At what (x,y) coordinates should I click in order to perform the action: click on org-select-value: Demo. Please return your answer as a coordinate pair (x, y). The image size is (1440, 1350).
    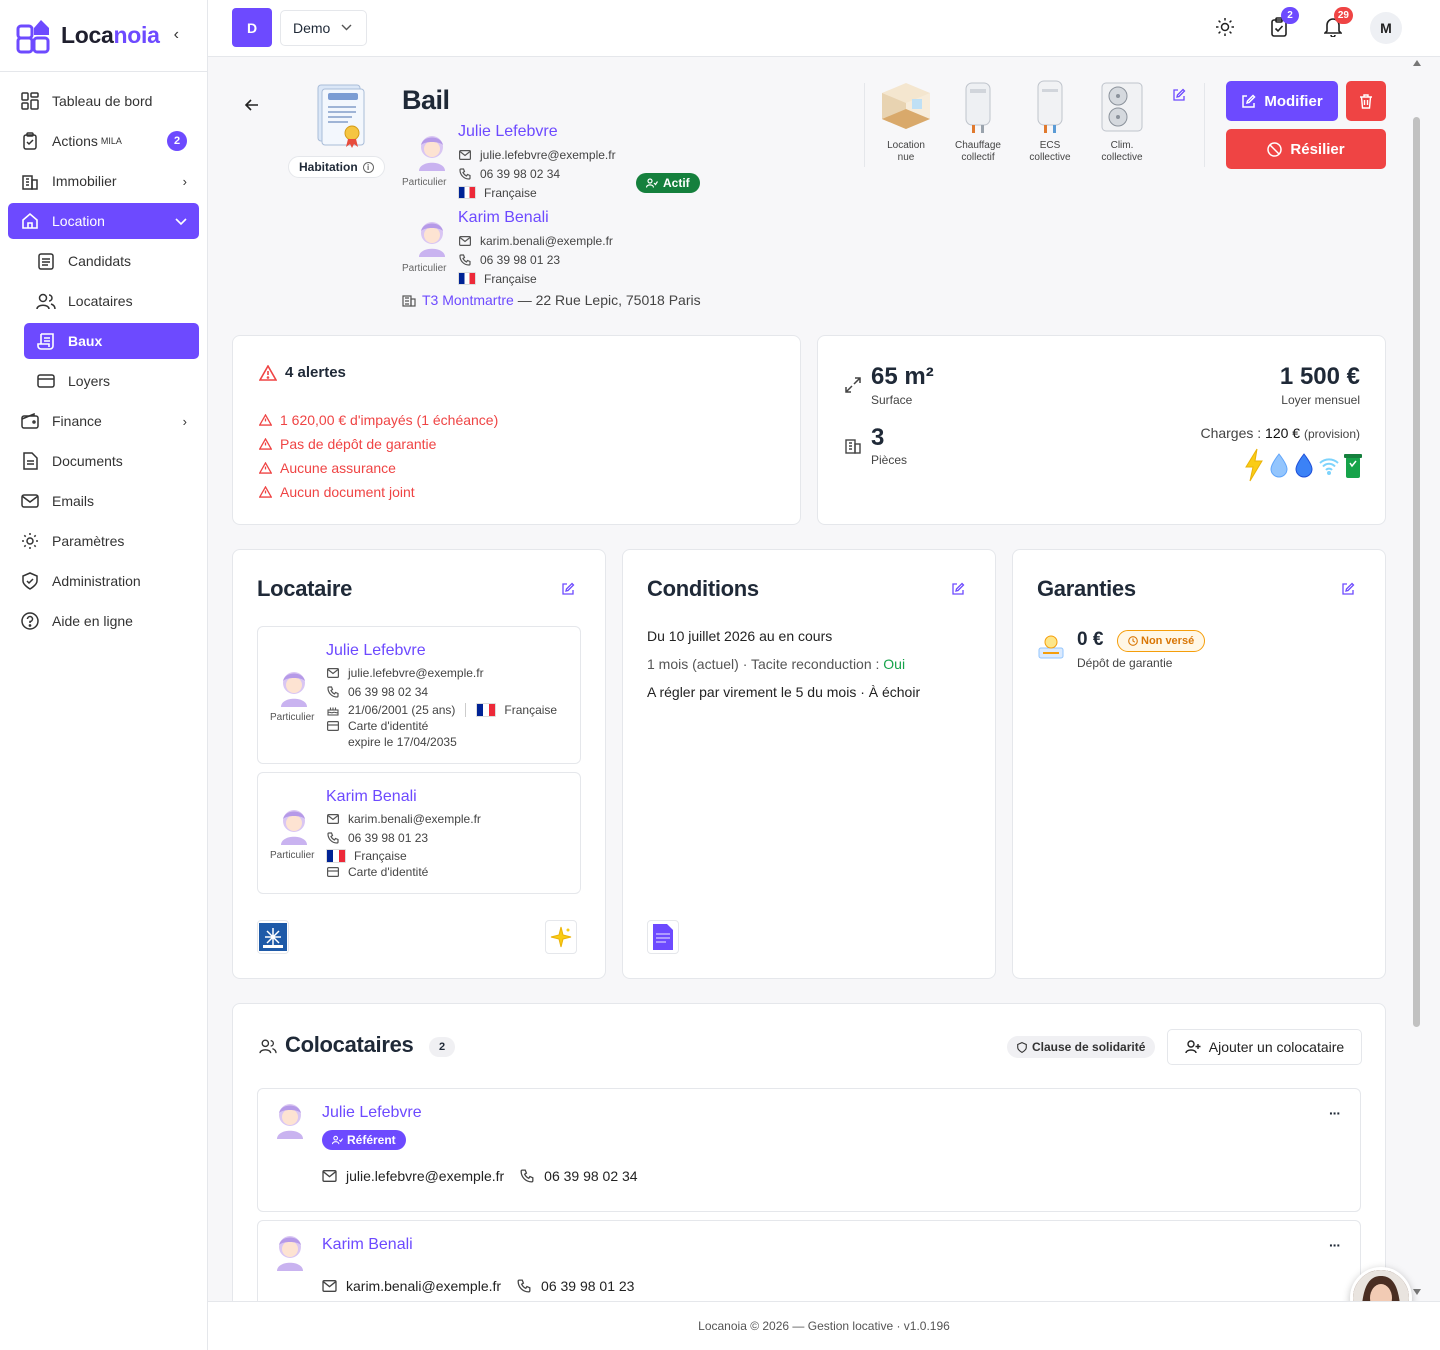
    Looking at the image, I should click on (312, 28).